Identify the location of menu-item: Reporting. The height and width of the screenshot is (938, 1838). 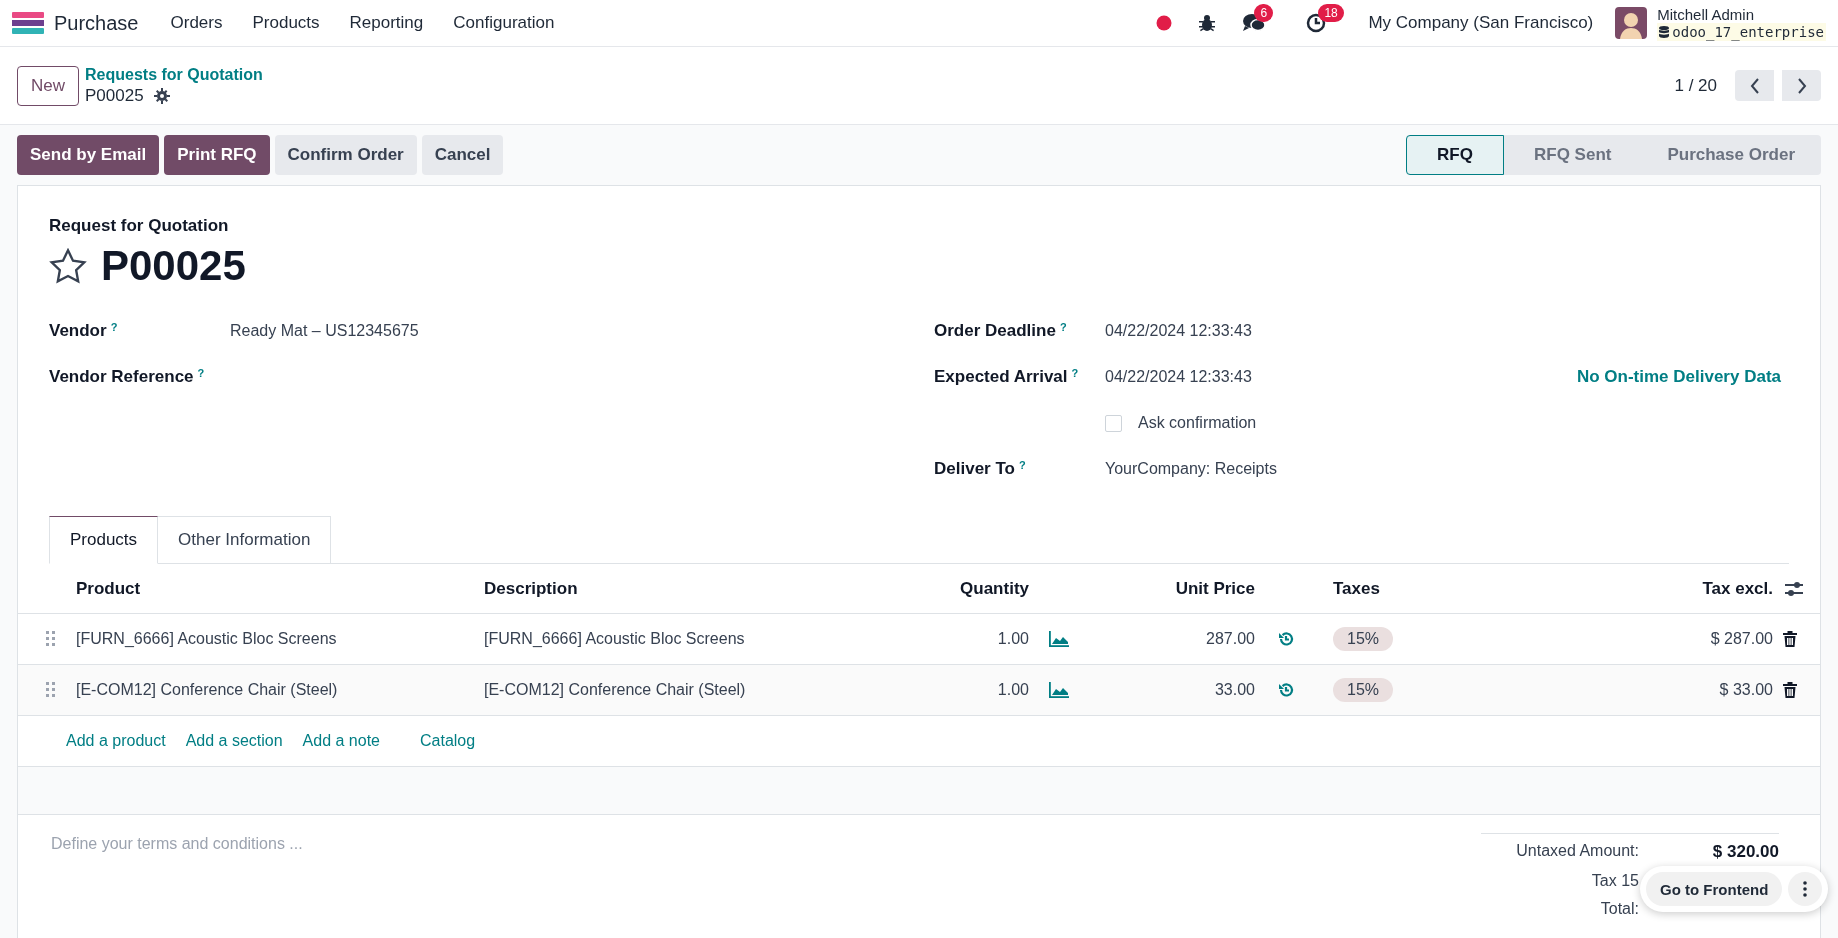
(386, 23).